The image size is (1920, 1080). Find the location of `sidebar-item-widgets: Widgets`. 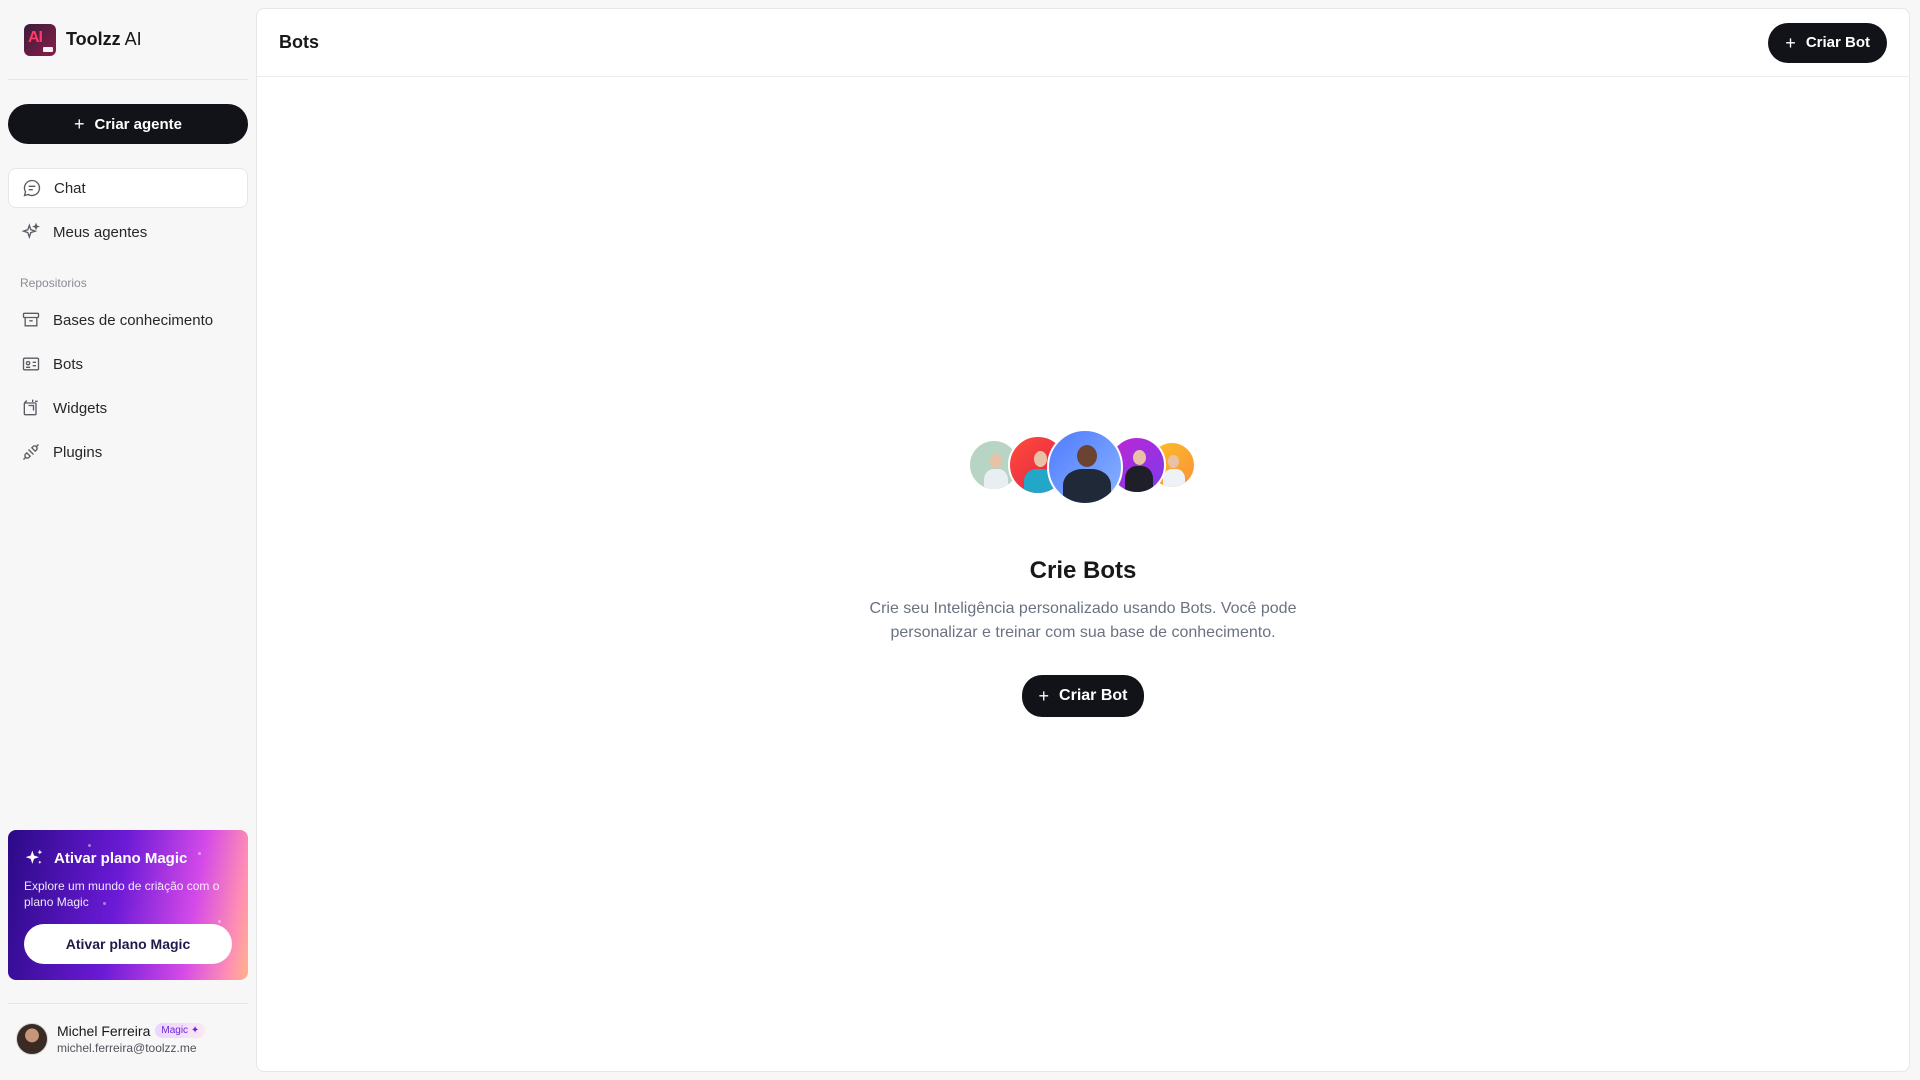

sidebar-item-widgets: Widgets is located at coordinates (128, 408).